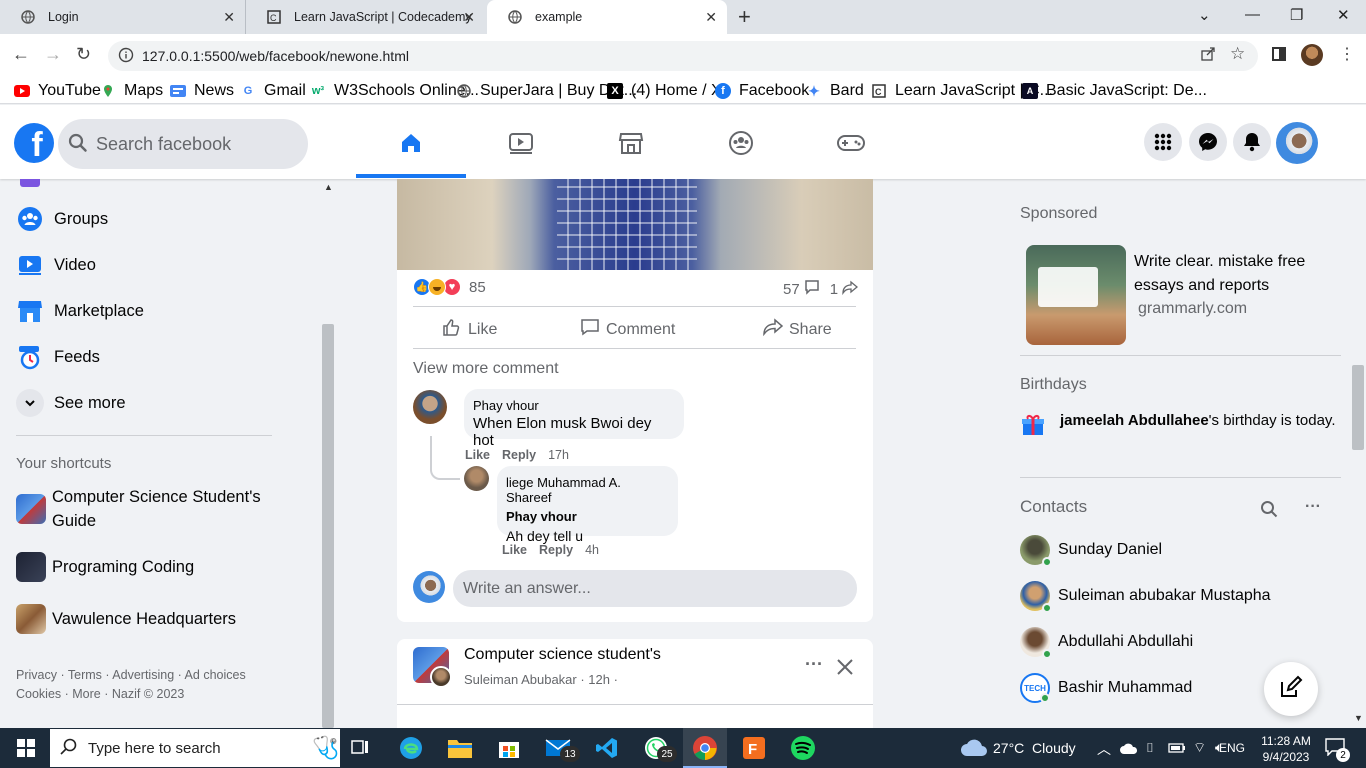 The image size is (1366, 768). I want to click on messenger-icon, so click(1208, 142).